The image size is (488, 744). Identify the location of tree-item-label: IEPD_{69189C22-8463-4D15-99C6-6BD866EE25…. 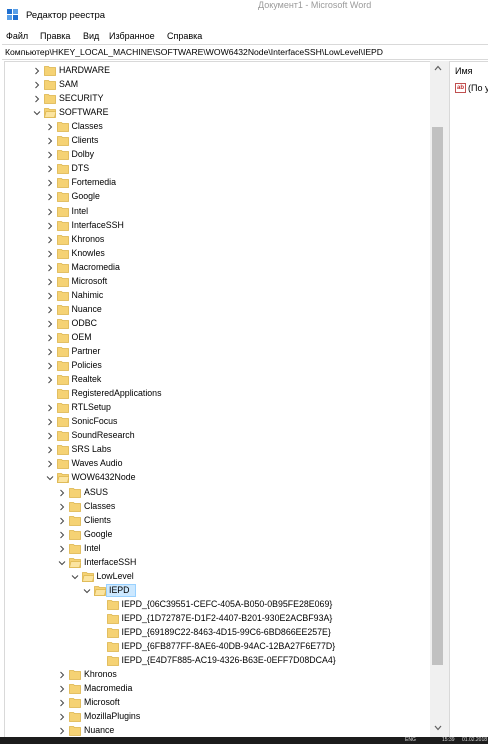
(226, 632).